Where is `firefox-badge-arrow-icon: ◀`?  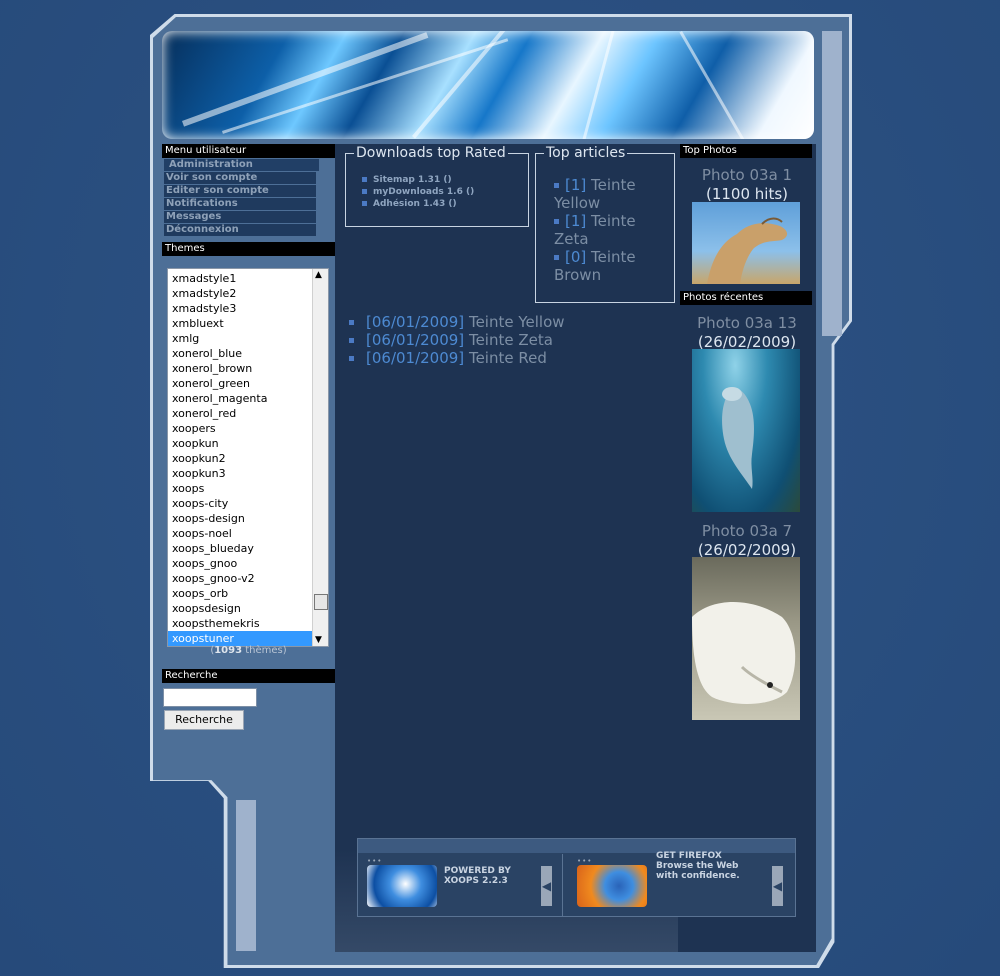 firefox-badge-arrow-icon: ◀ is located at coordinates (777, 886).